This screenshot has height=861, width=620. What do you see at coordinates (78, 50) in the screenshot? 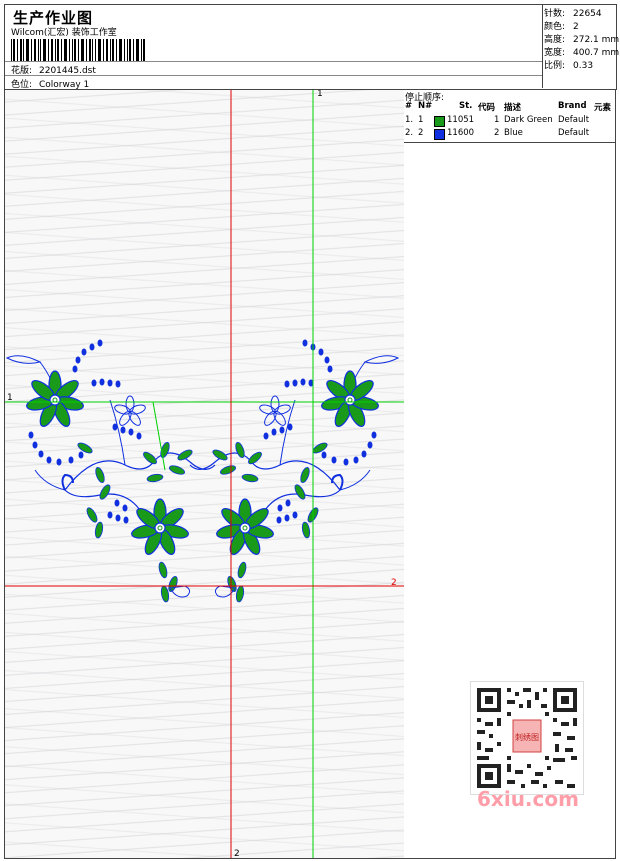
I see `barcode-image` at bounding box center [78, 50].